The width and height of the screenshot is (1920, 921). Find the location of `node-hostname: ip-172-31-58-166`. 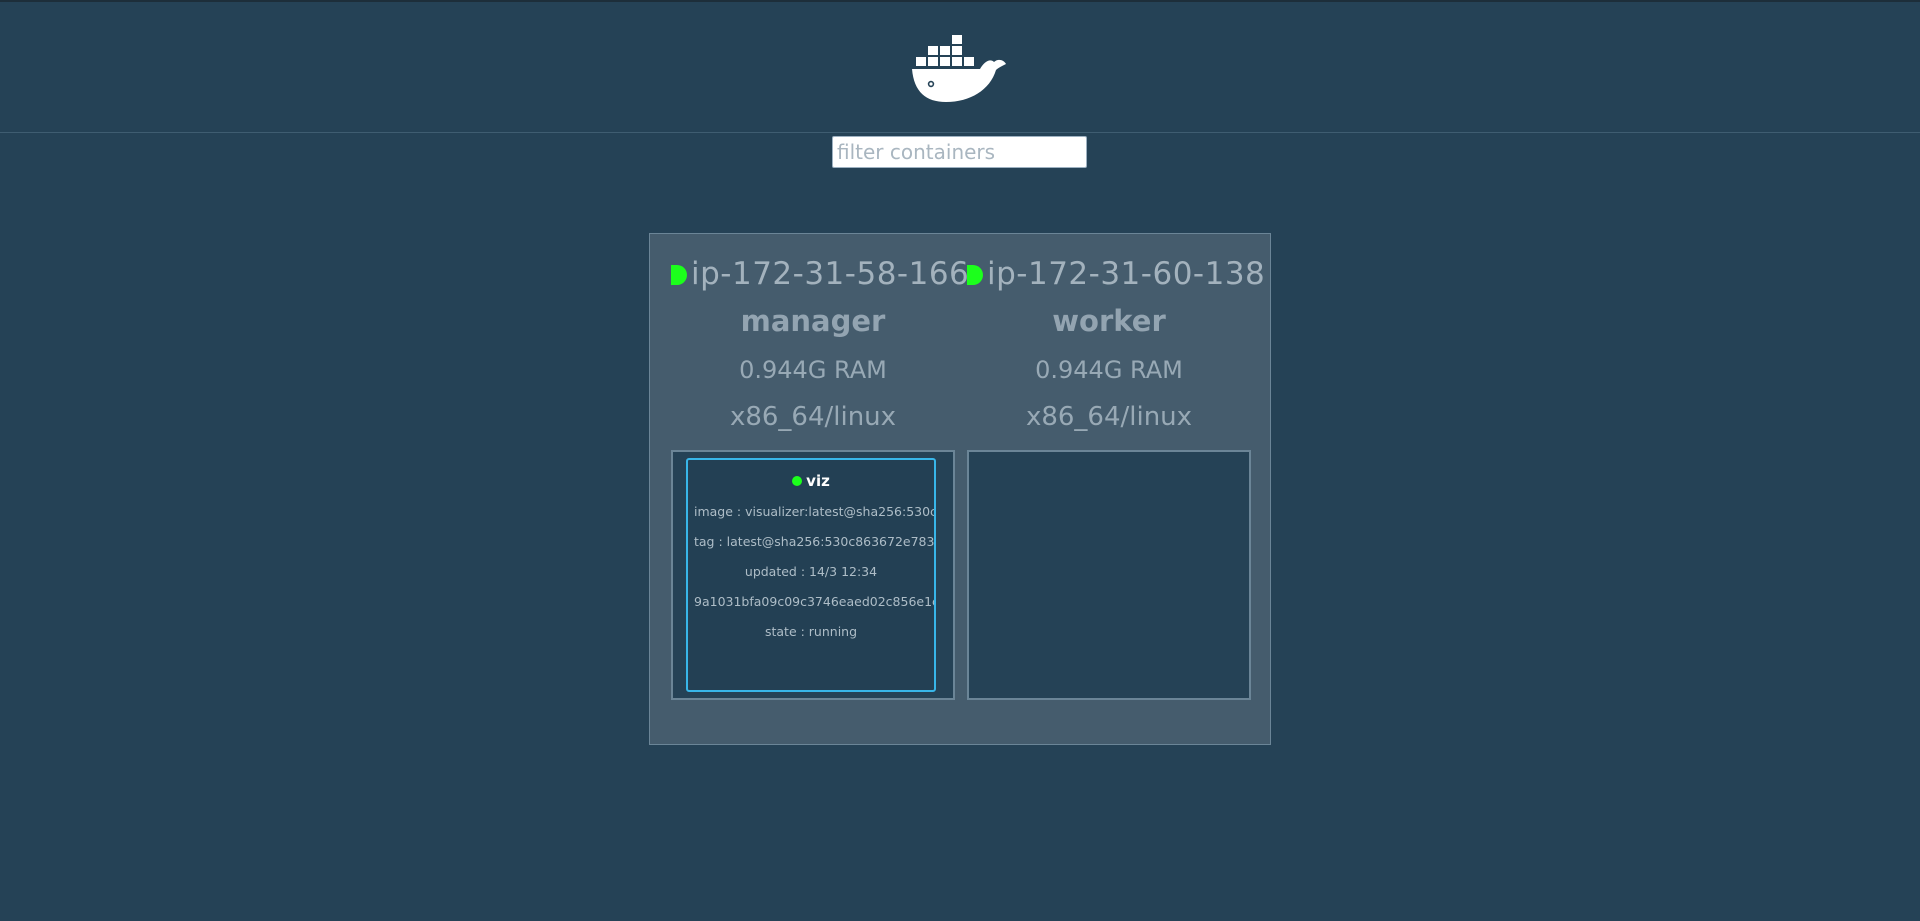

node-hostname: ip-172-31-58-166 is located at coordinates (820, 274).